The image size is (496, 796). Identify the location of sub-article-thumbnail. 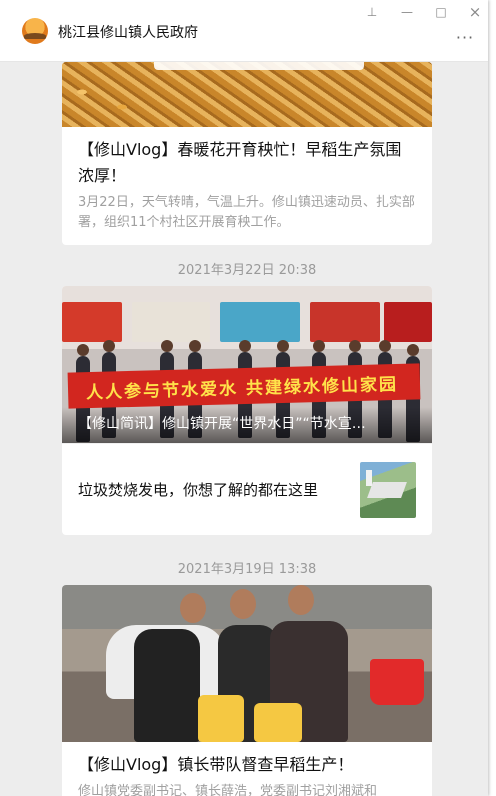
(388, 490).